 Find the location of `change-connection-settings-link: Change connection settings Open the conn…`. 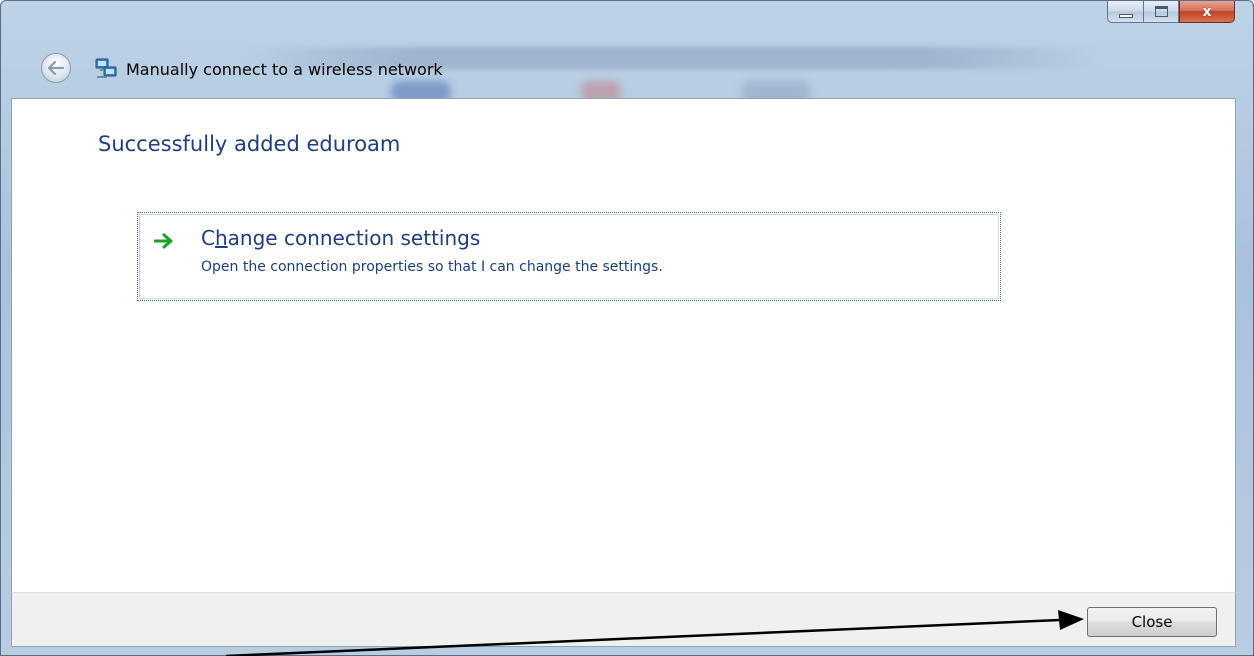

change-connection-settings-link: Change connection settings Open the conn… is located at coordinates (569, 256).